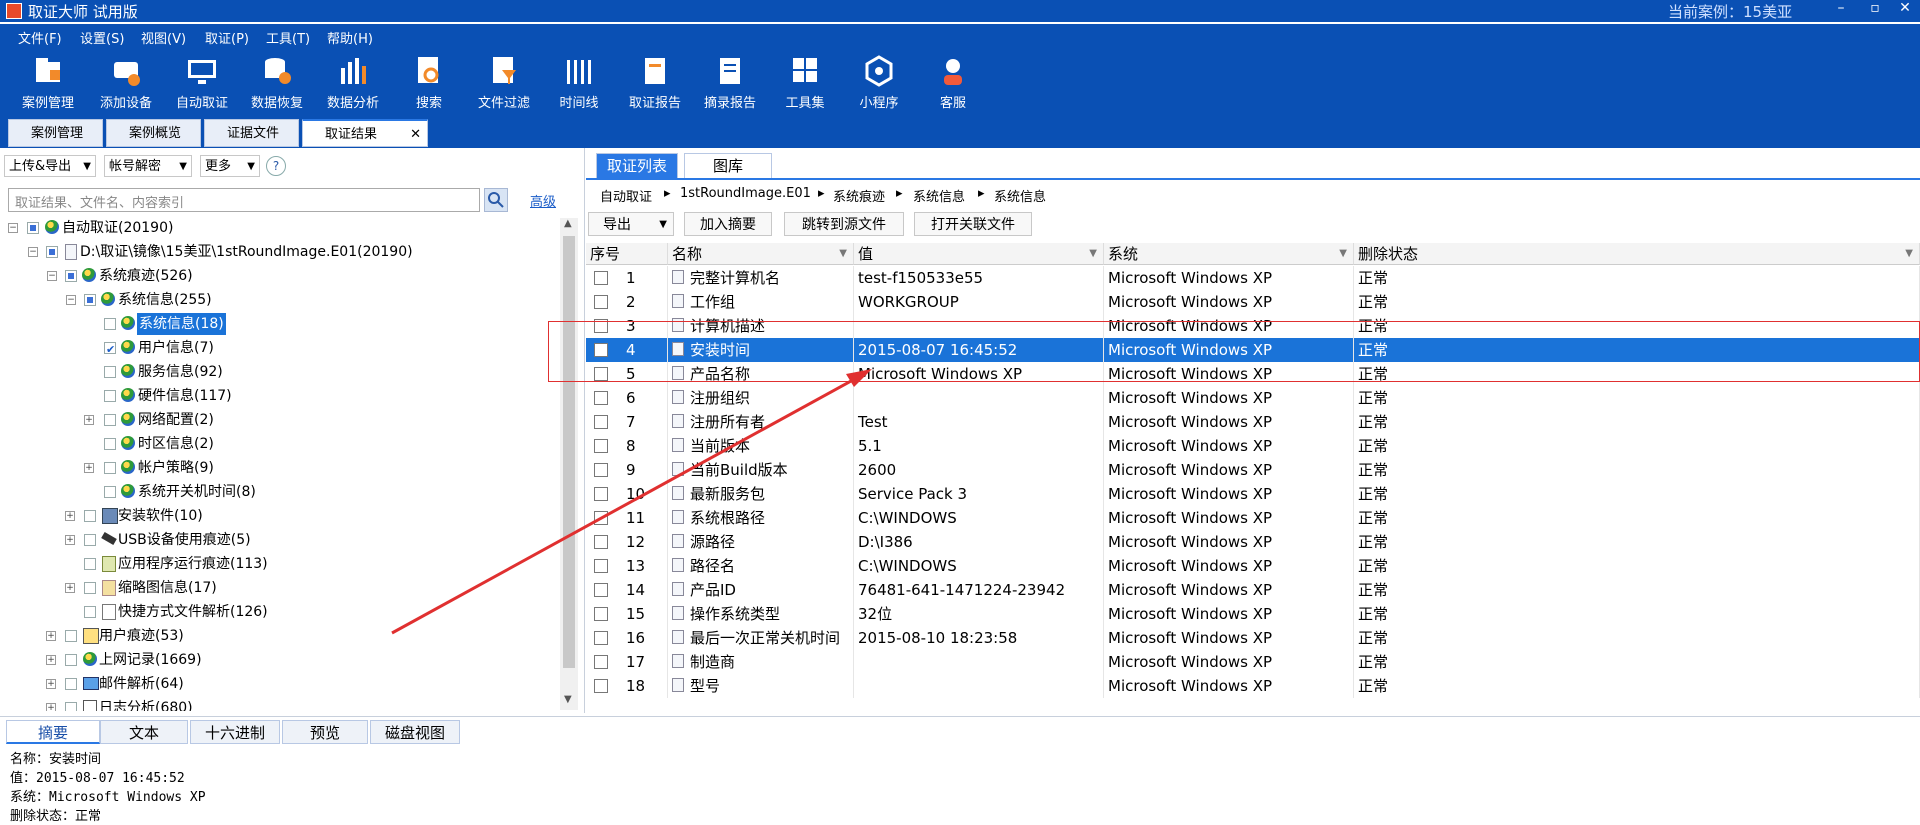  What do you see at coordinates (280, 252) in the screenshot?
I see `tree-node: − D:\取证\镜像\15美亚\1stRoundImage.E01(20190)` at bounding box center [280, 252].